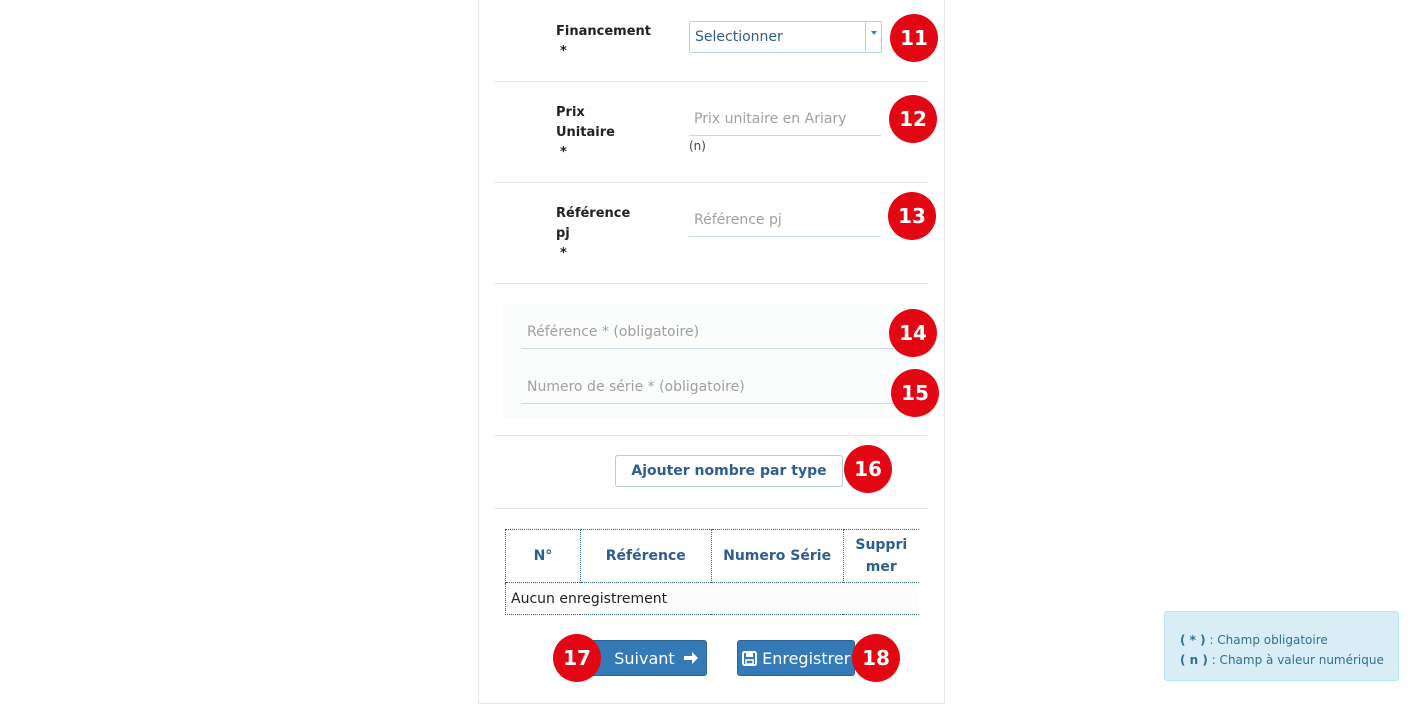 This screenshot has width=1424, height=707. I want to click on floppy-disk-icon, so click(749, 658).